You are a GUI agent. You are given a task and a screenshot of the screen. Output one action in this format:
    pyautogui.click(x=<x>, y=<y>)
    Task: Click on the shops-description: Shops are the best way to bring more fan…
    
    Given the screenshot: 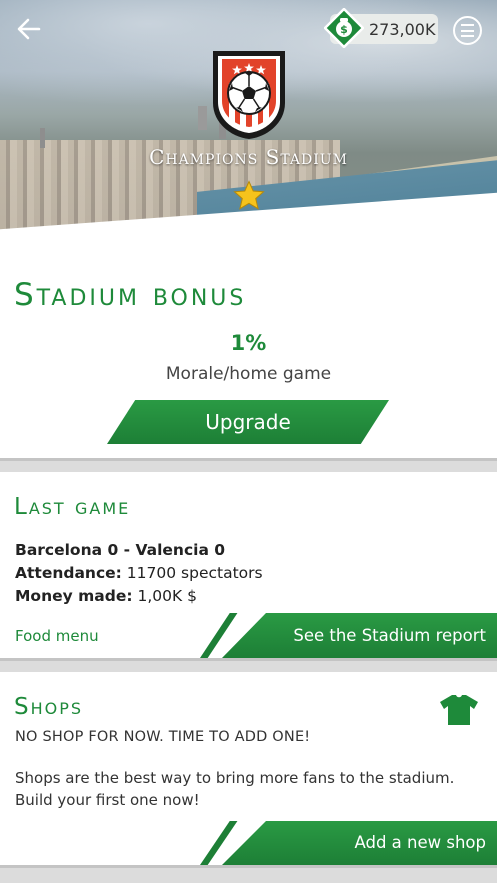 What is the action you would take?
    pyautogui.click(x=235, y=789)
    